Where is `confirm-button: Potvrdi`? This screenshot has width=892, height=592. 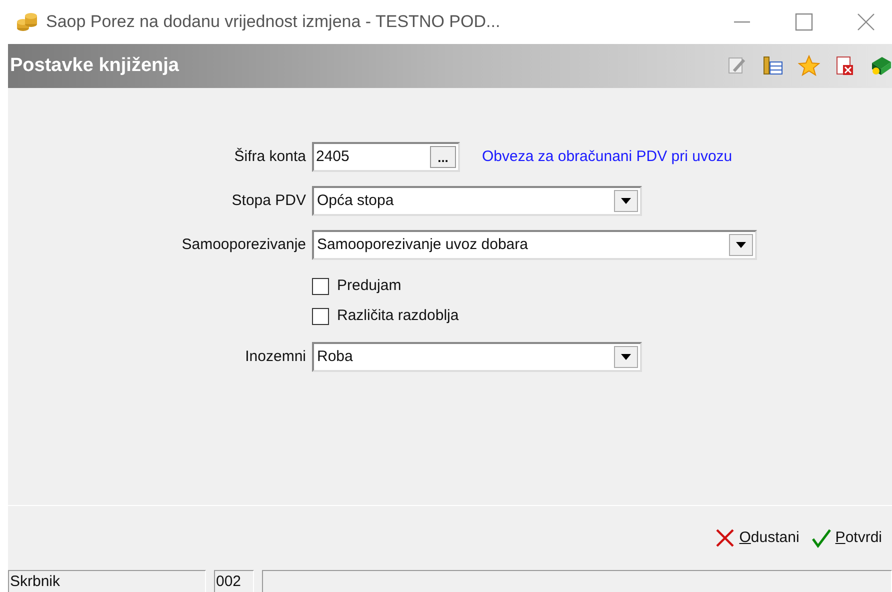 confirm-button: Potvrdi is located at coordinates (846, 538).